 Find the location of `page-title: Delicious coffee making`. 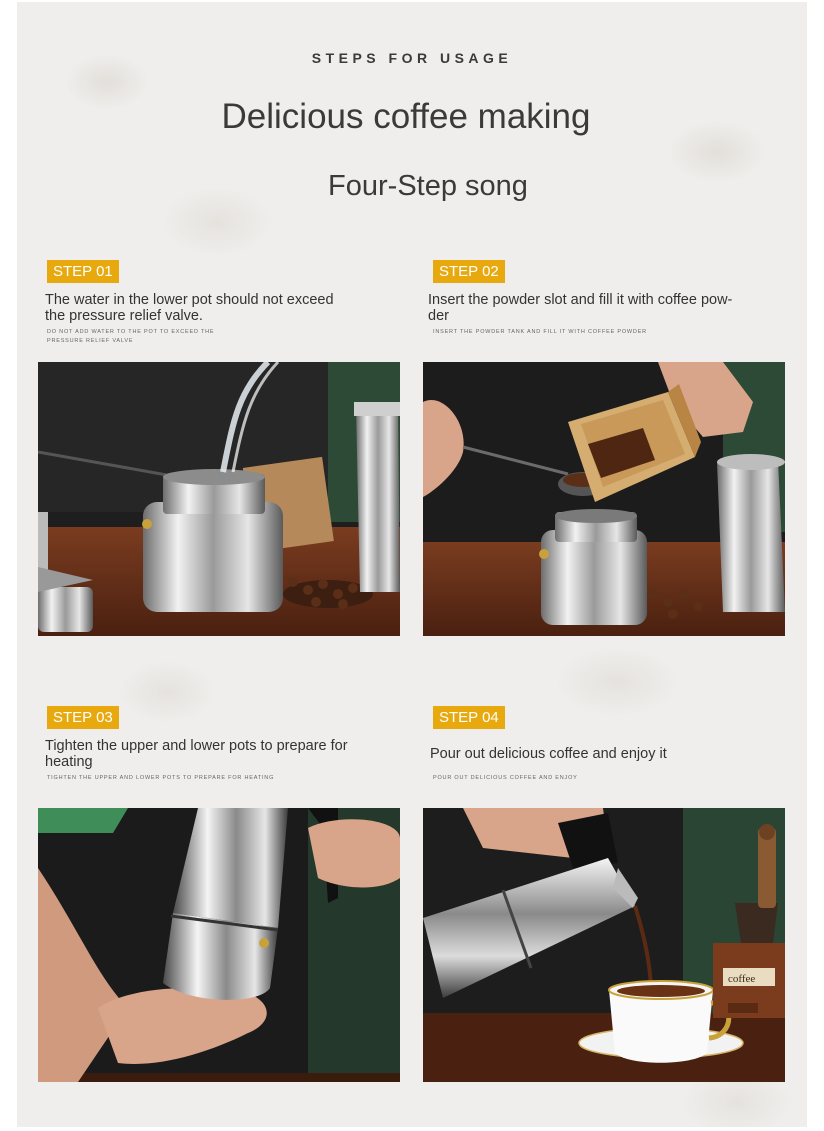

page-title: Delicious coffee making is located at coordinates (406, 116).